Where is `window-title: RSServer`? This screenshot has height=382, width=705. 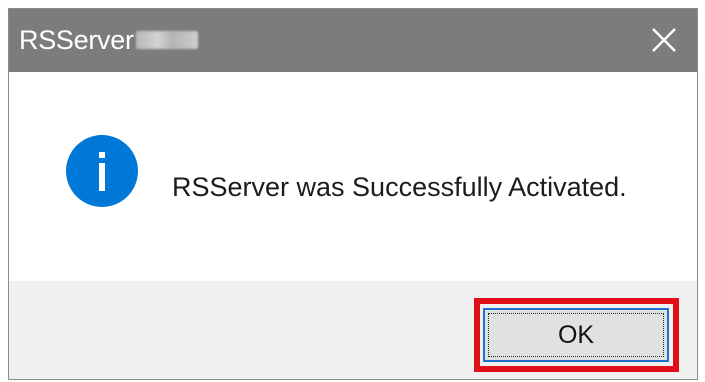 window-title: RSServer is located at coordinates (108, 40).